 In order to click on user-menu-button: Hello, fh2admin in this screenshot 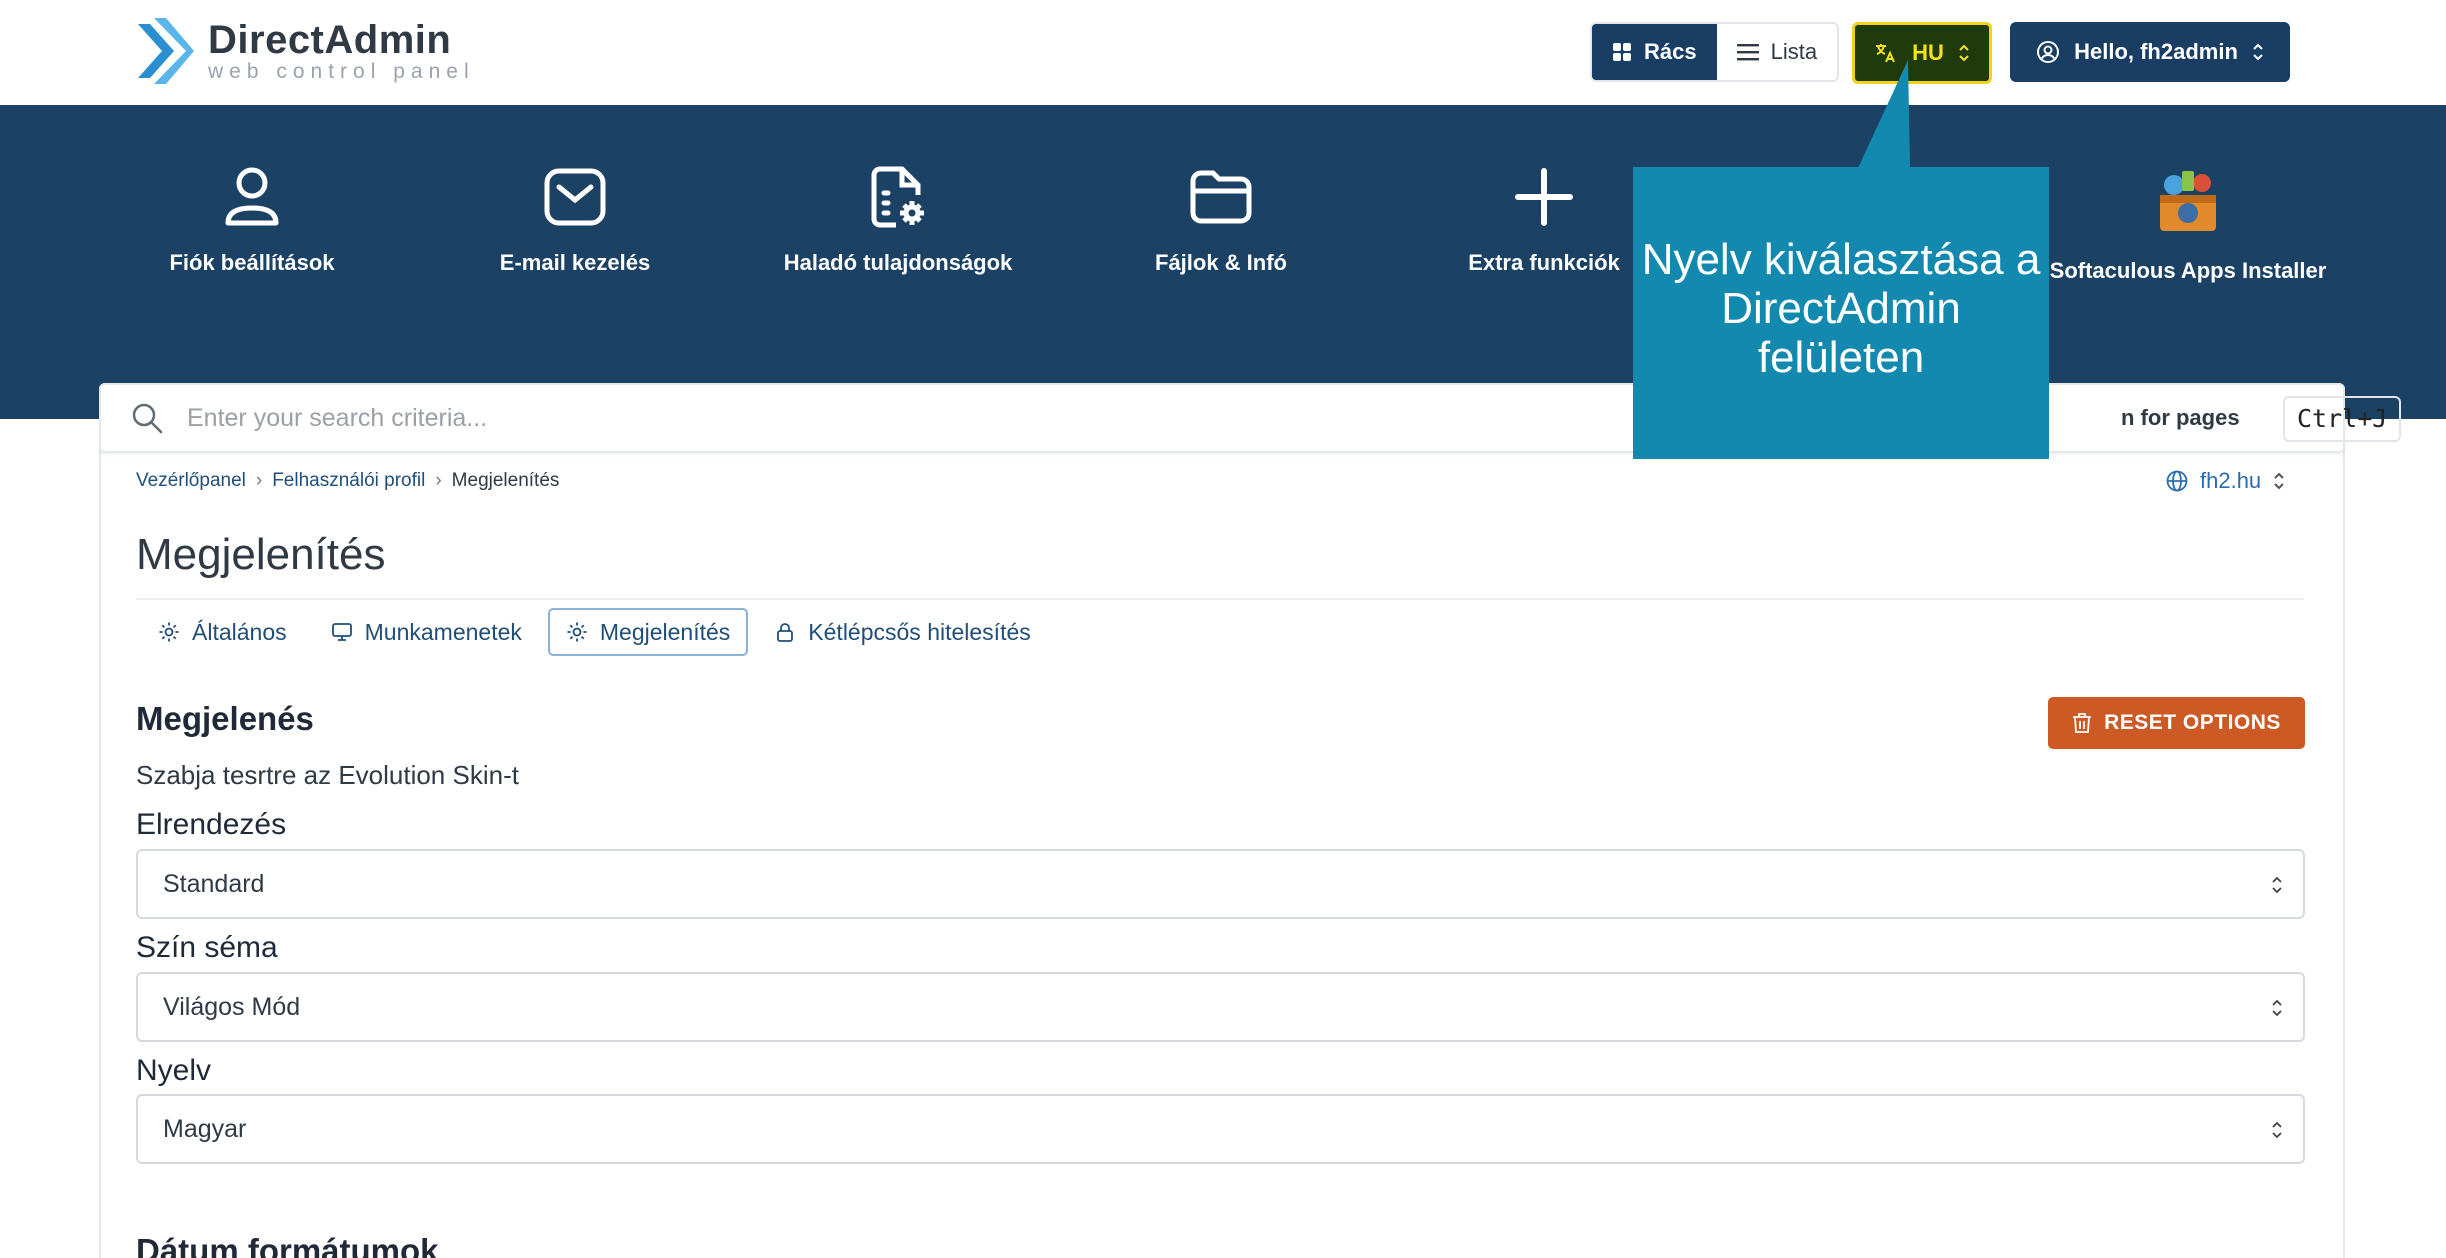, I will do `click(2150, 52)`.